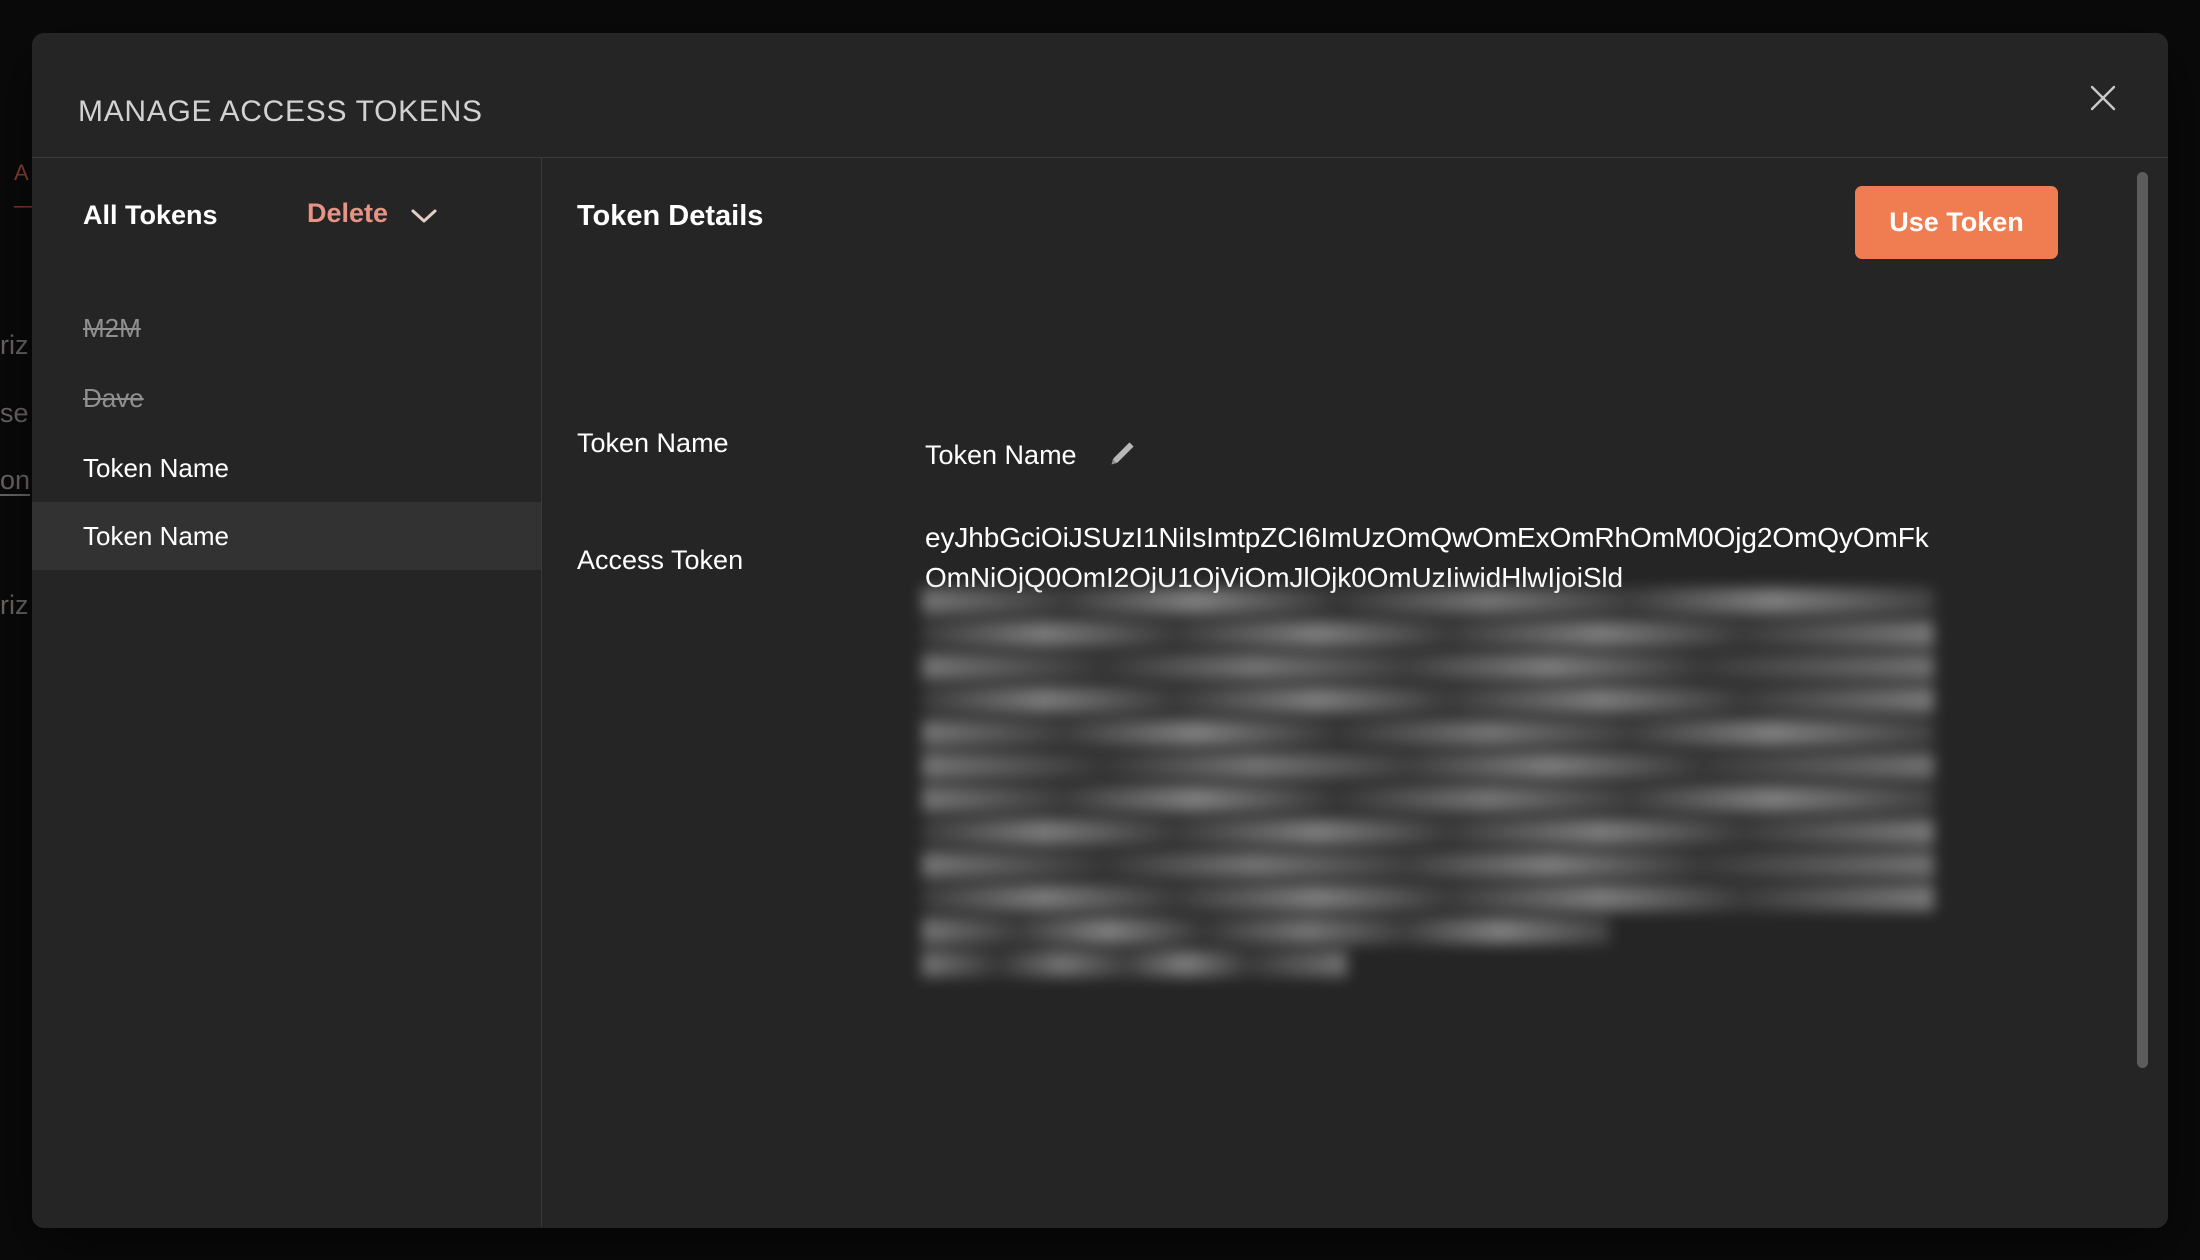  Describe the element at coordinates (21, 172) in the screenshot. I see `background-text-fragment: A` at that location.